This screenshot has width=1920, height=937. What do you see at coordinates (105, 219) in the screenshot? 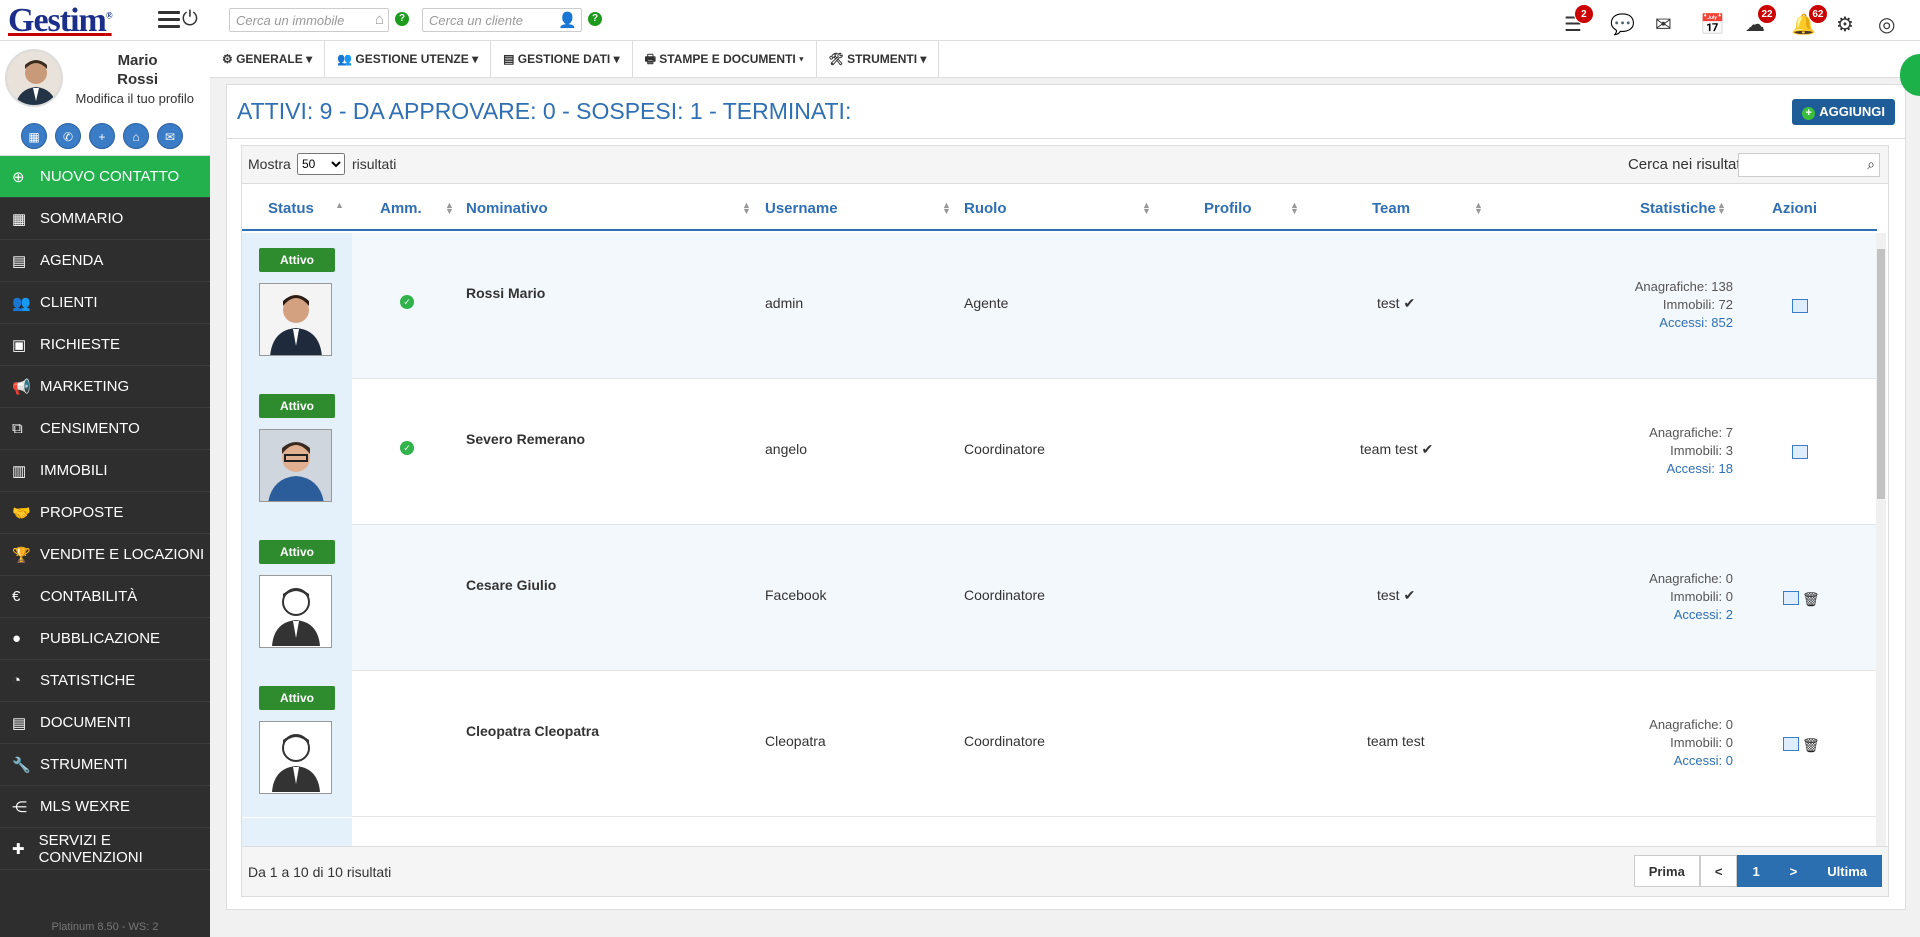
I see `sidebar-item-sommario: ▦ SOMMARIO` at bounding box center [105, 219].